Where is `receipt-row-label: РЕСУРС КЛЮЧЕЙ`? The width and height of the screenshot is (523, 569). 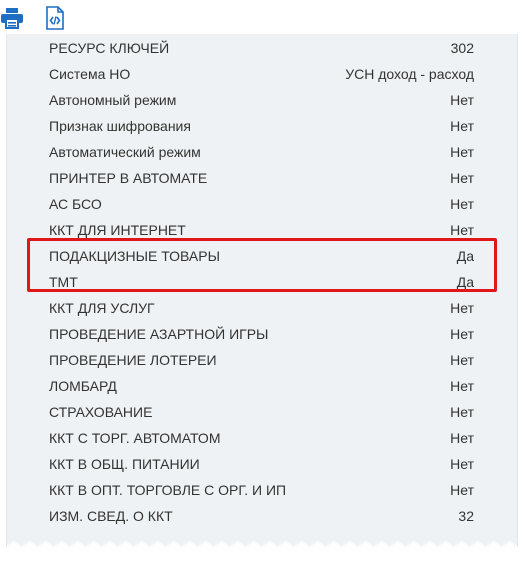
receipt-row-label: РЕСУРС КЛЮЧЕЙ is located at coordinates (109, 48).